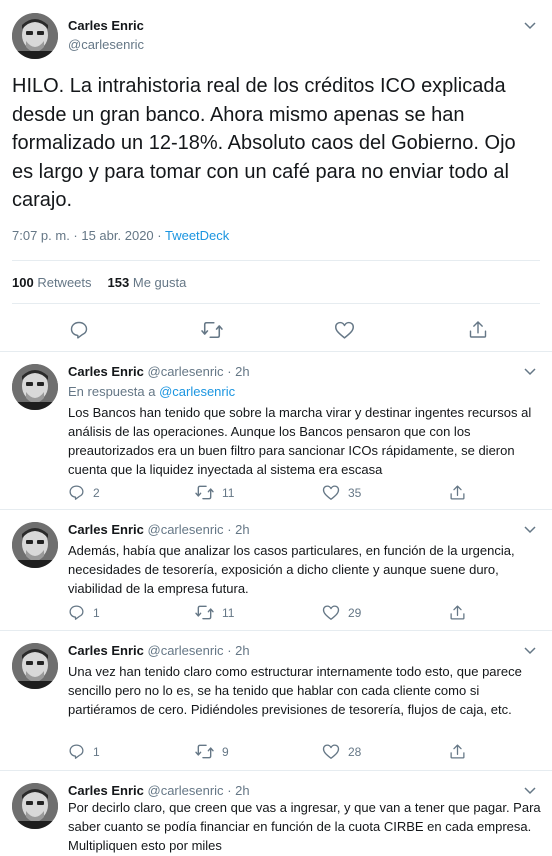 The height and width of the screenshot is (856, 552). I want to click on retweets-count: 100, so click(23, 282).